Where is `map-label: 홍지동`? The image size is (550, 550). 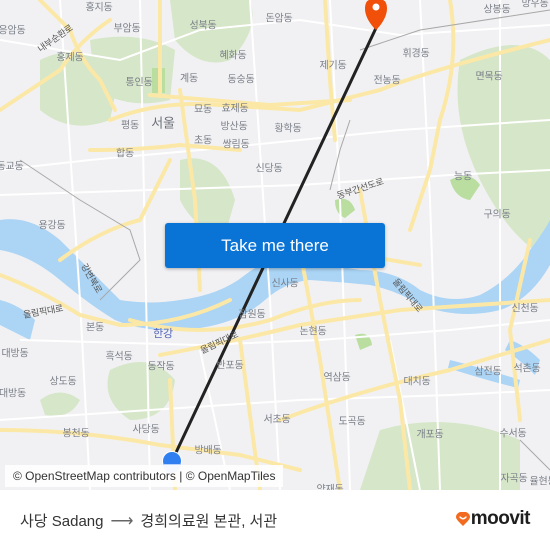 map-label: 홍지동 is located at coordinates (99, 8).